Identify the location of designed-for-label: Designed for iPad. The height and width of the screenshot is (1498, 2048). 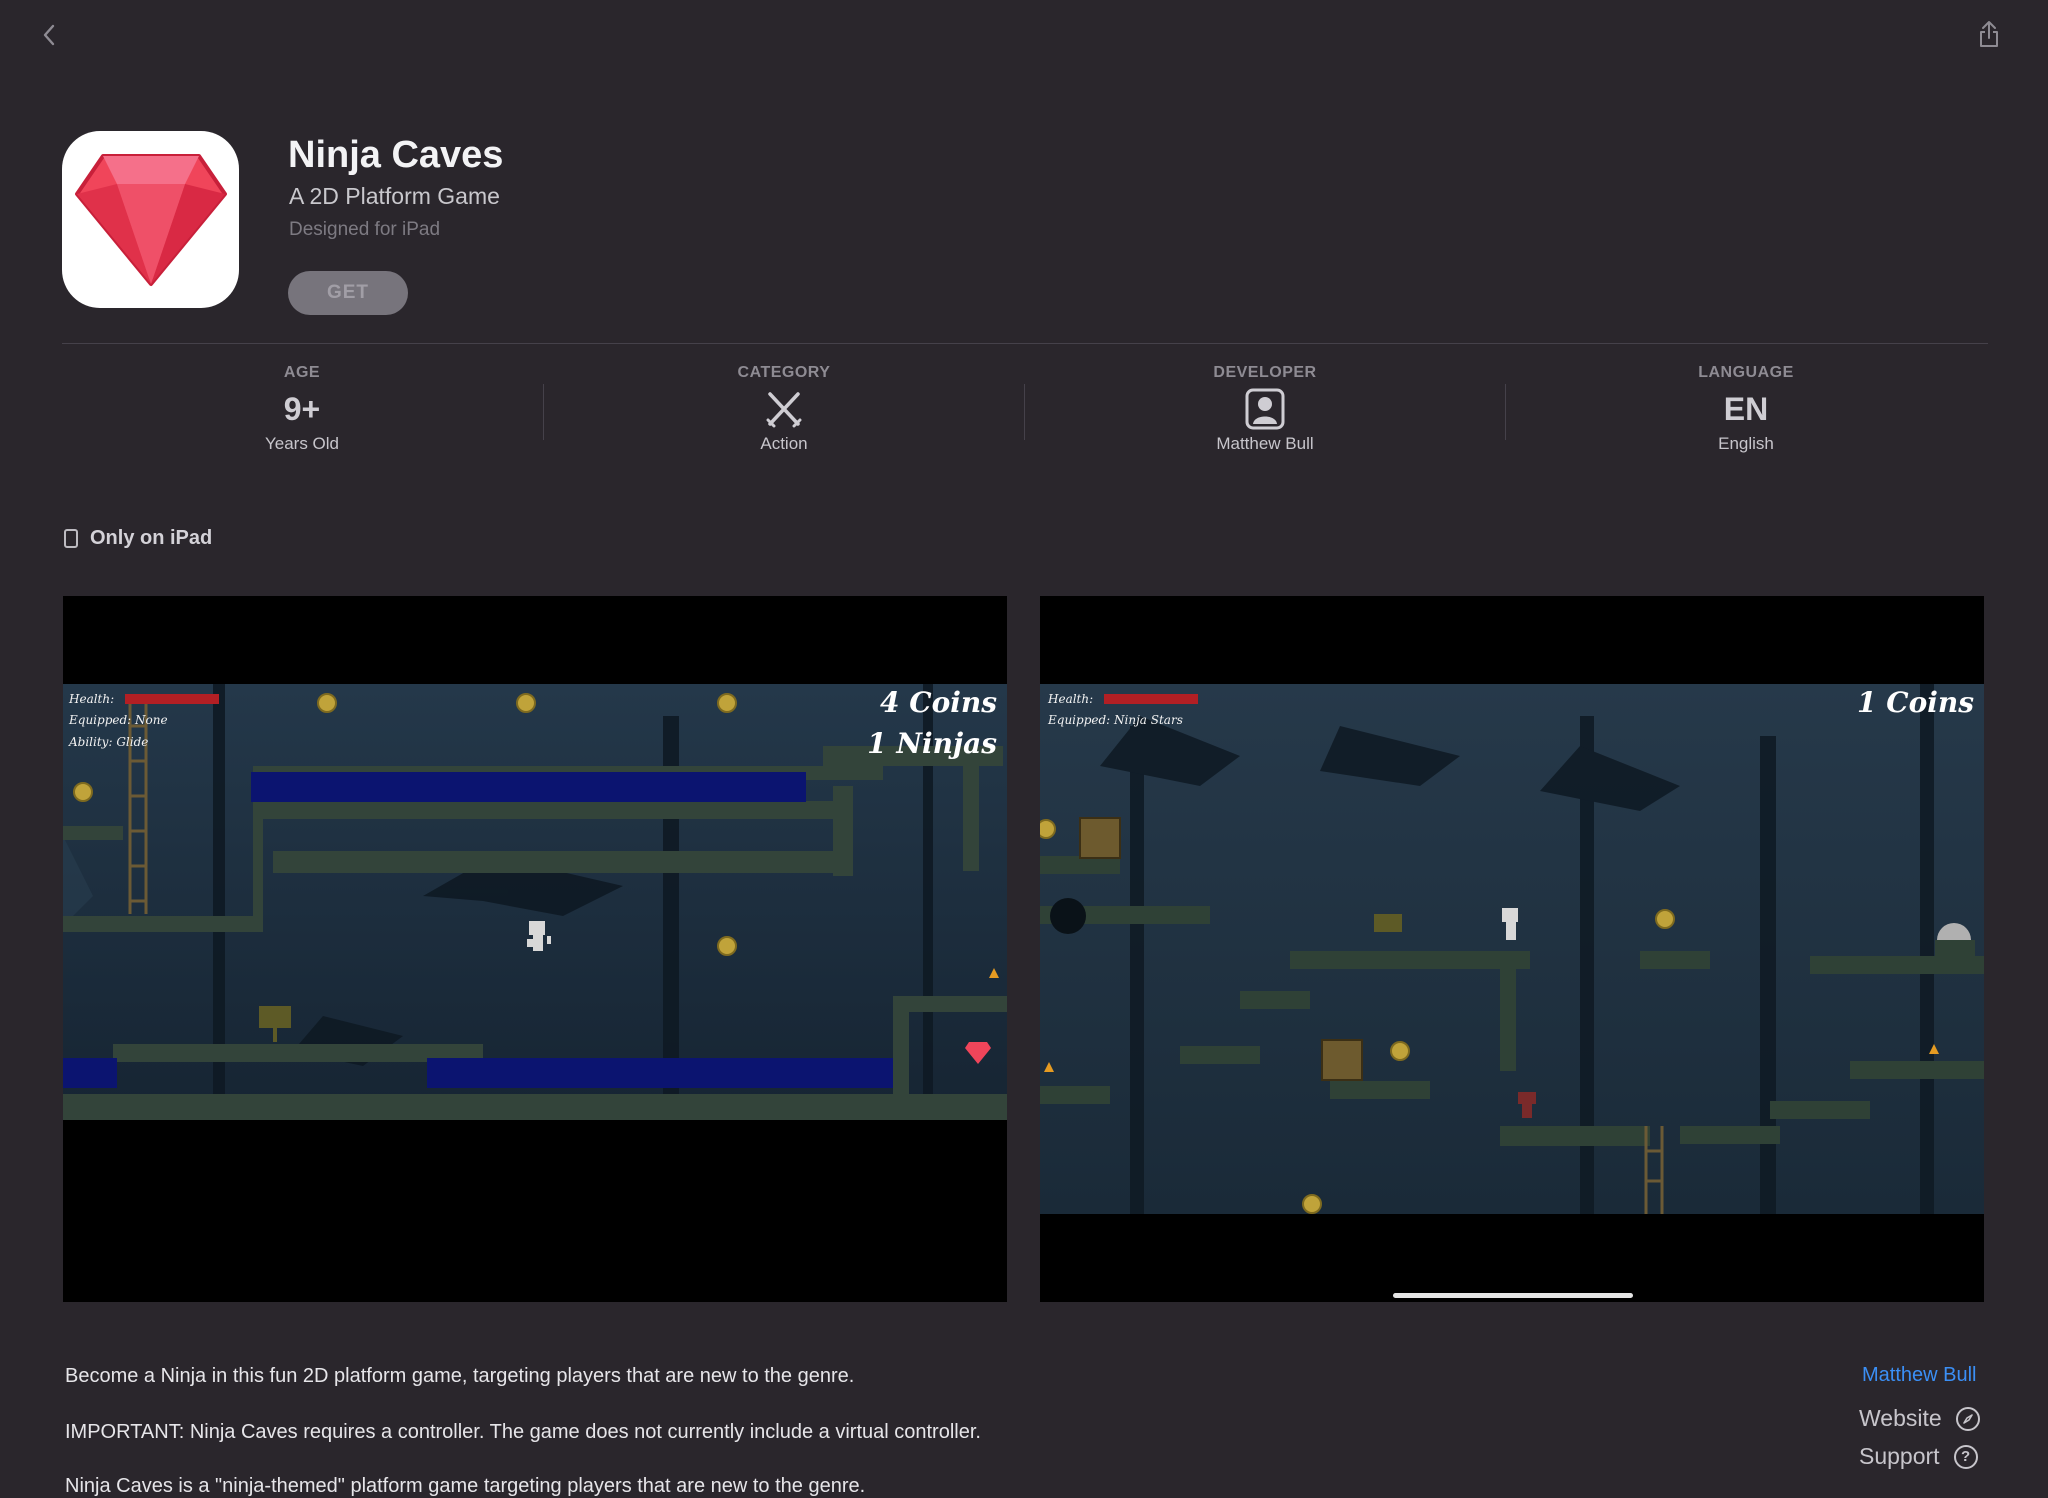
(365, 229).